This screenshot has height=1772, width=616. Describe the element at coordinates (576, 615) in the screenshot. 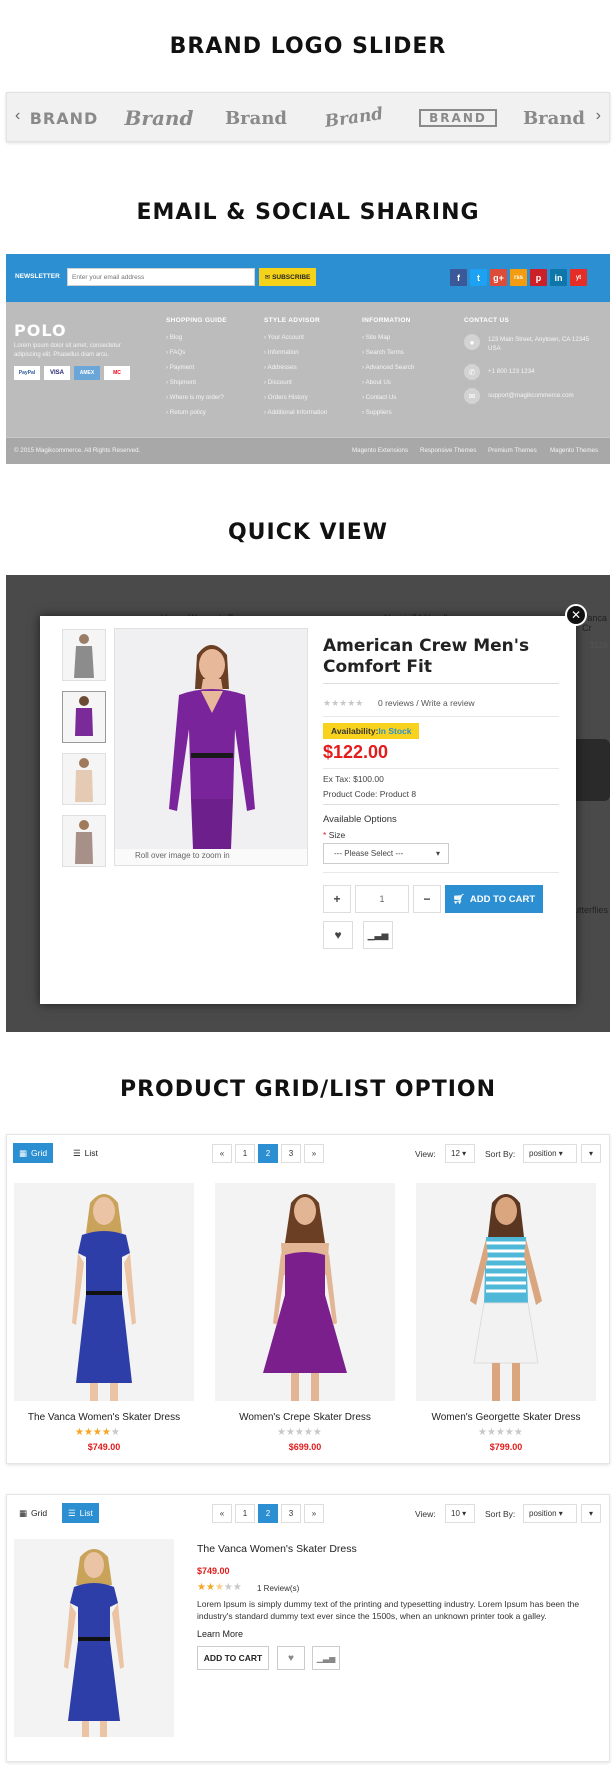

I see `close-icon: ✕` at that location.